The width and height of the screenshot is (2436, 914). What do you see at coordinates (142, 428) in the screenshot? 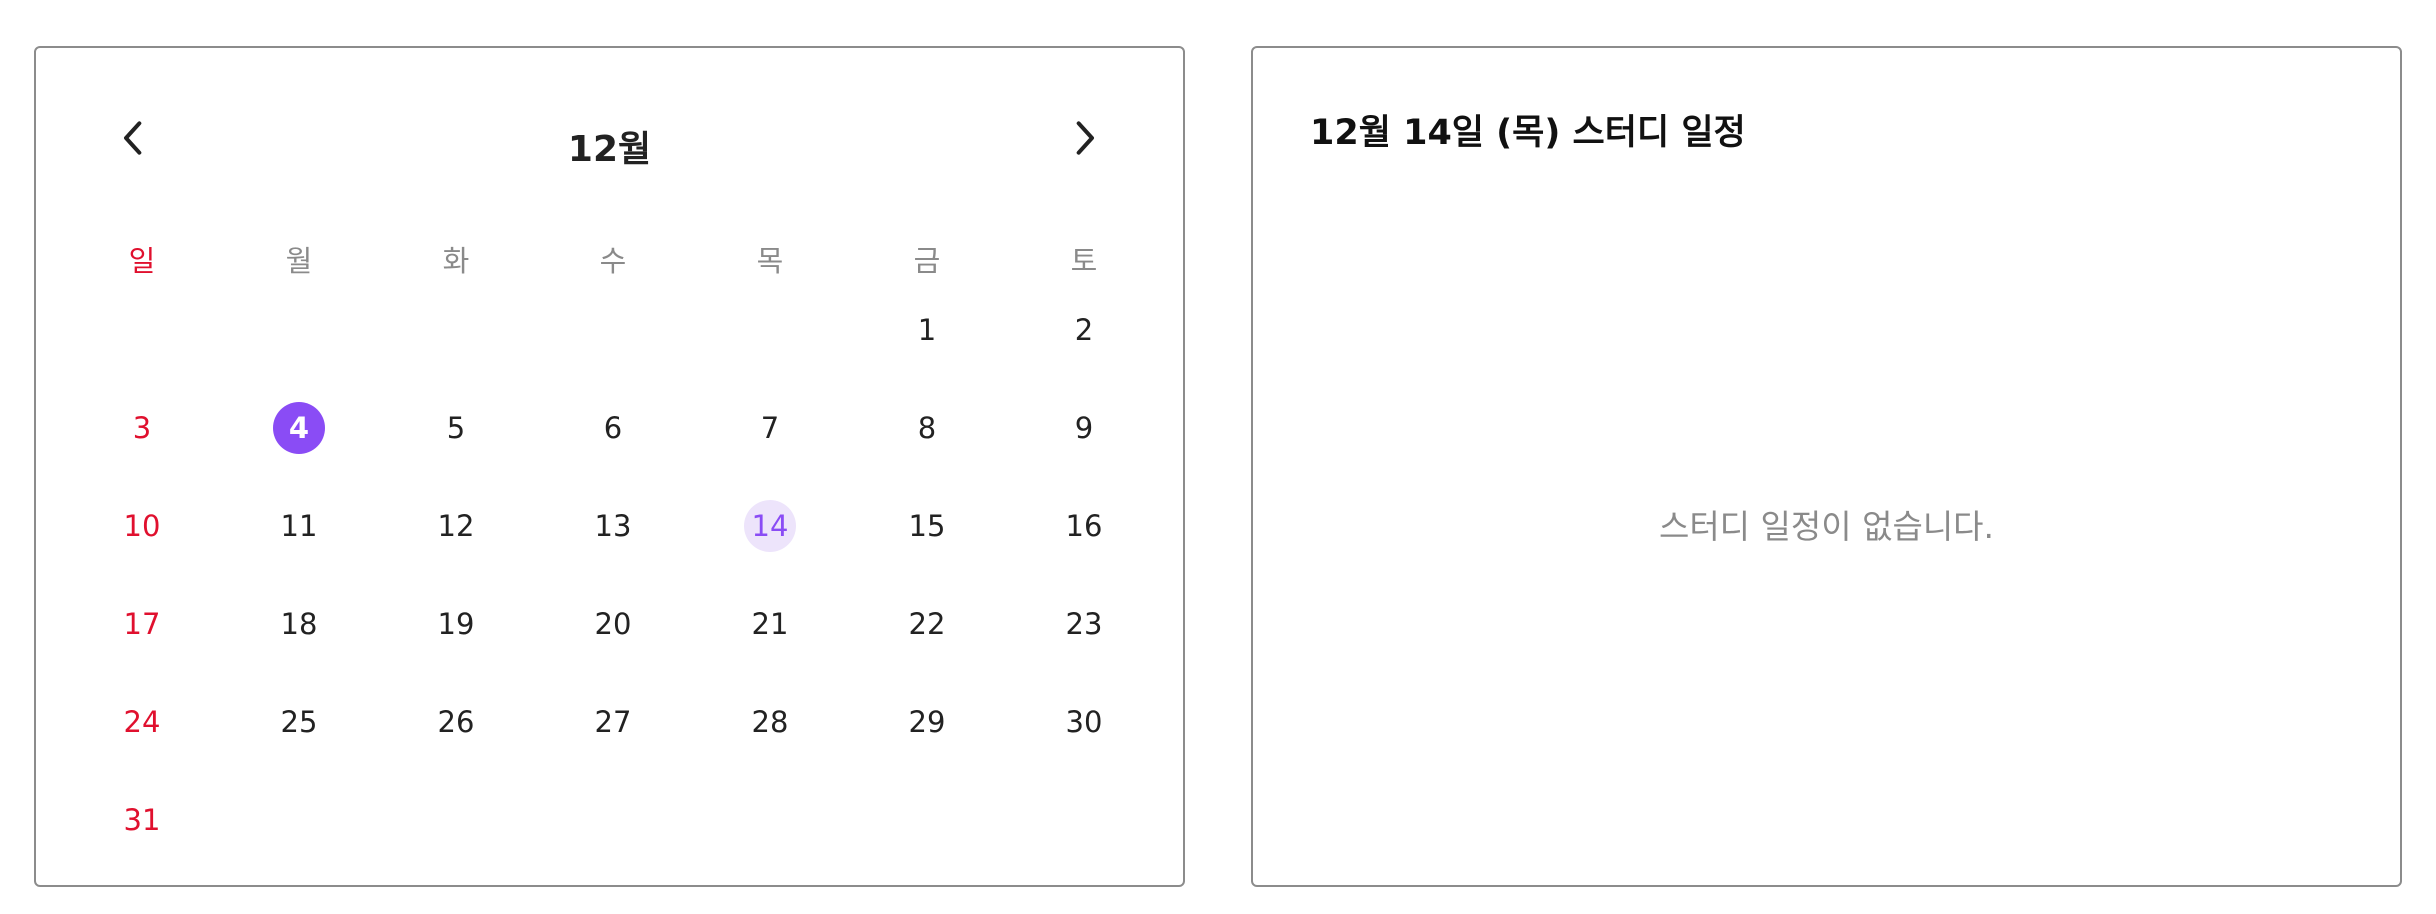
I see `day-cell: 3` at bounding box center [142, 428].